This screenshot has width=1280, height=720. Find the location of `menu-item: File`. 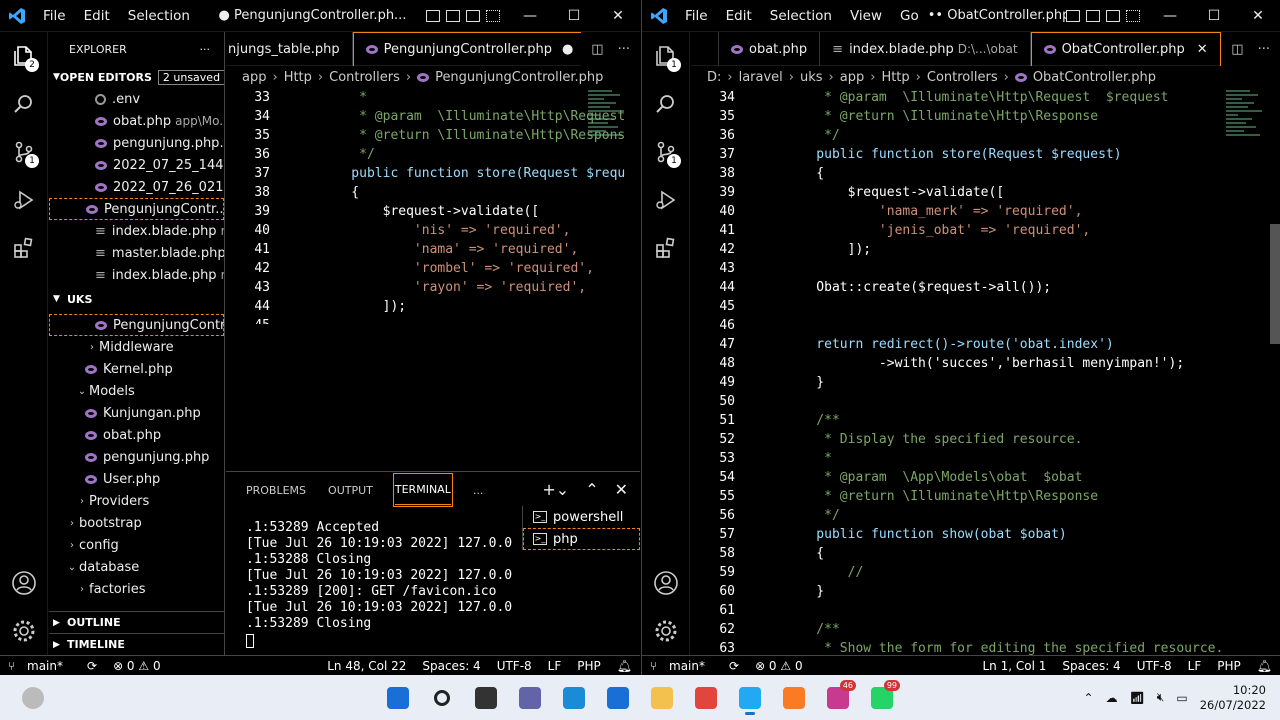

menu-item: File is located at coordinates (696, 16).